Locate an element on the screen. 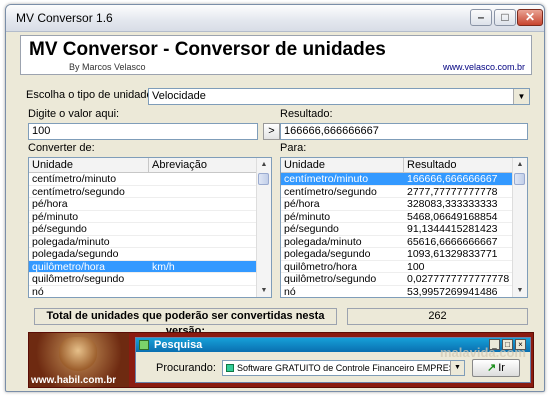 This screenshot has height=400, width=550. search-label: Procurando: is located at coordinates (186, 368).